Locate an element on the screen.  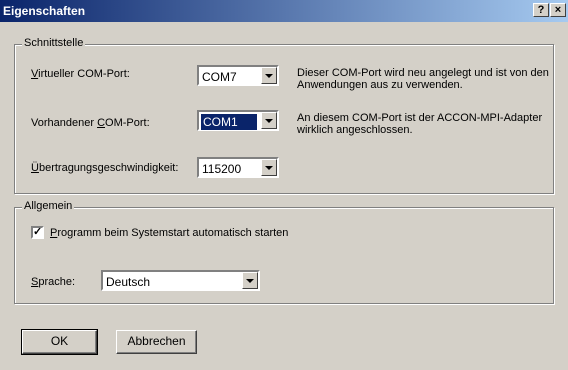
baud-rate-value: 115200 is located at coordinates (222, 169).